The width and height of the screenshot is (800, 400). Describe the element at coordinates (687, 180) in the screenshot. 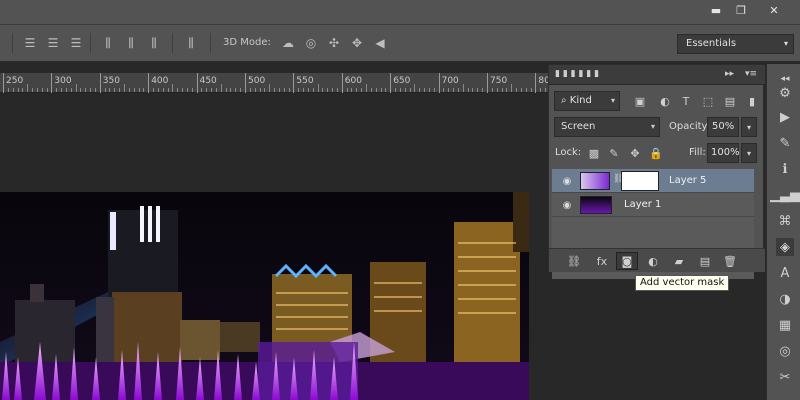

I see `layer-name: Layer 5` at that location.